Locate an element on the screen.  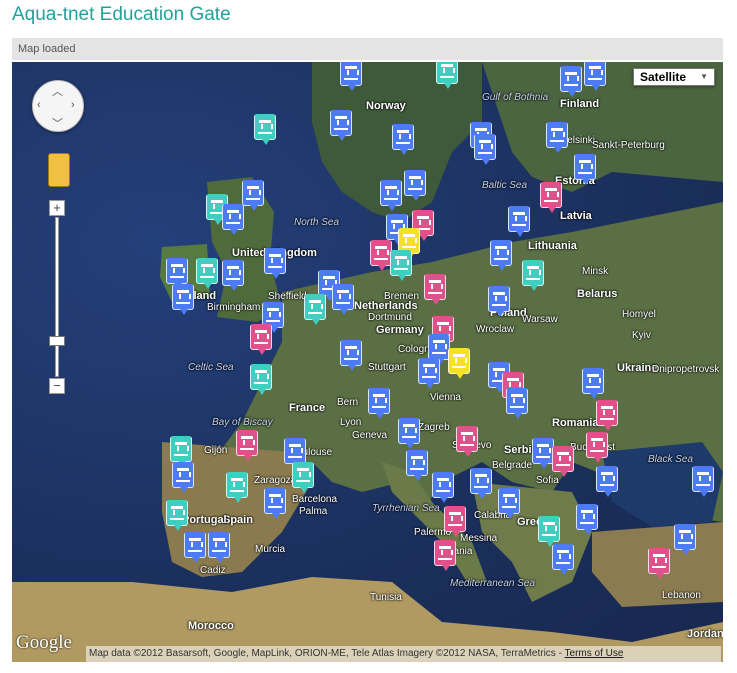
label-lebanon: Lebanon is located at coordinates (681, 595).